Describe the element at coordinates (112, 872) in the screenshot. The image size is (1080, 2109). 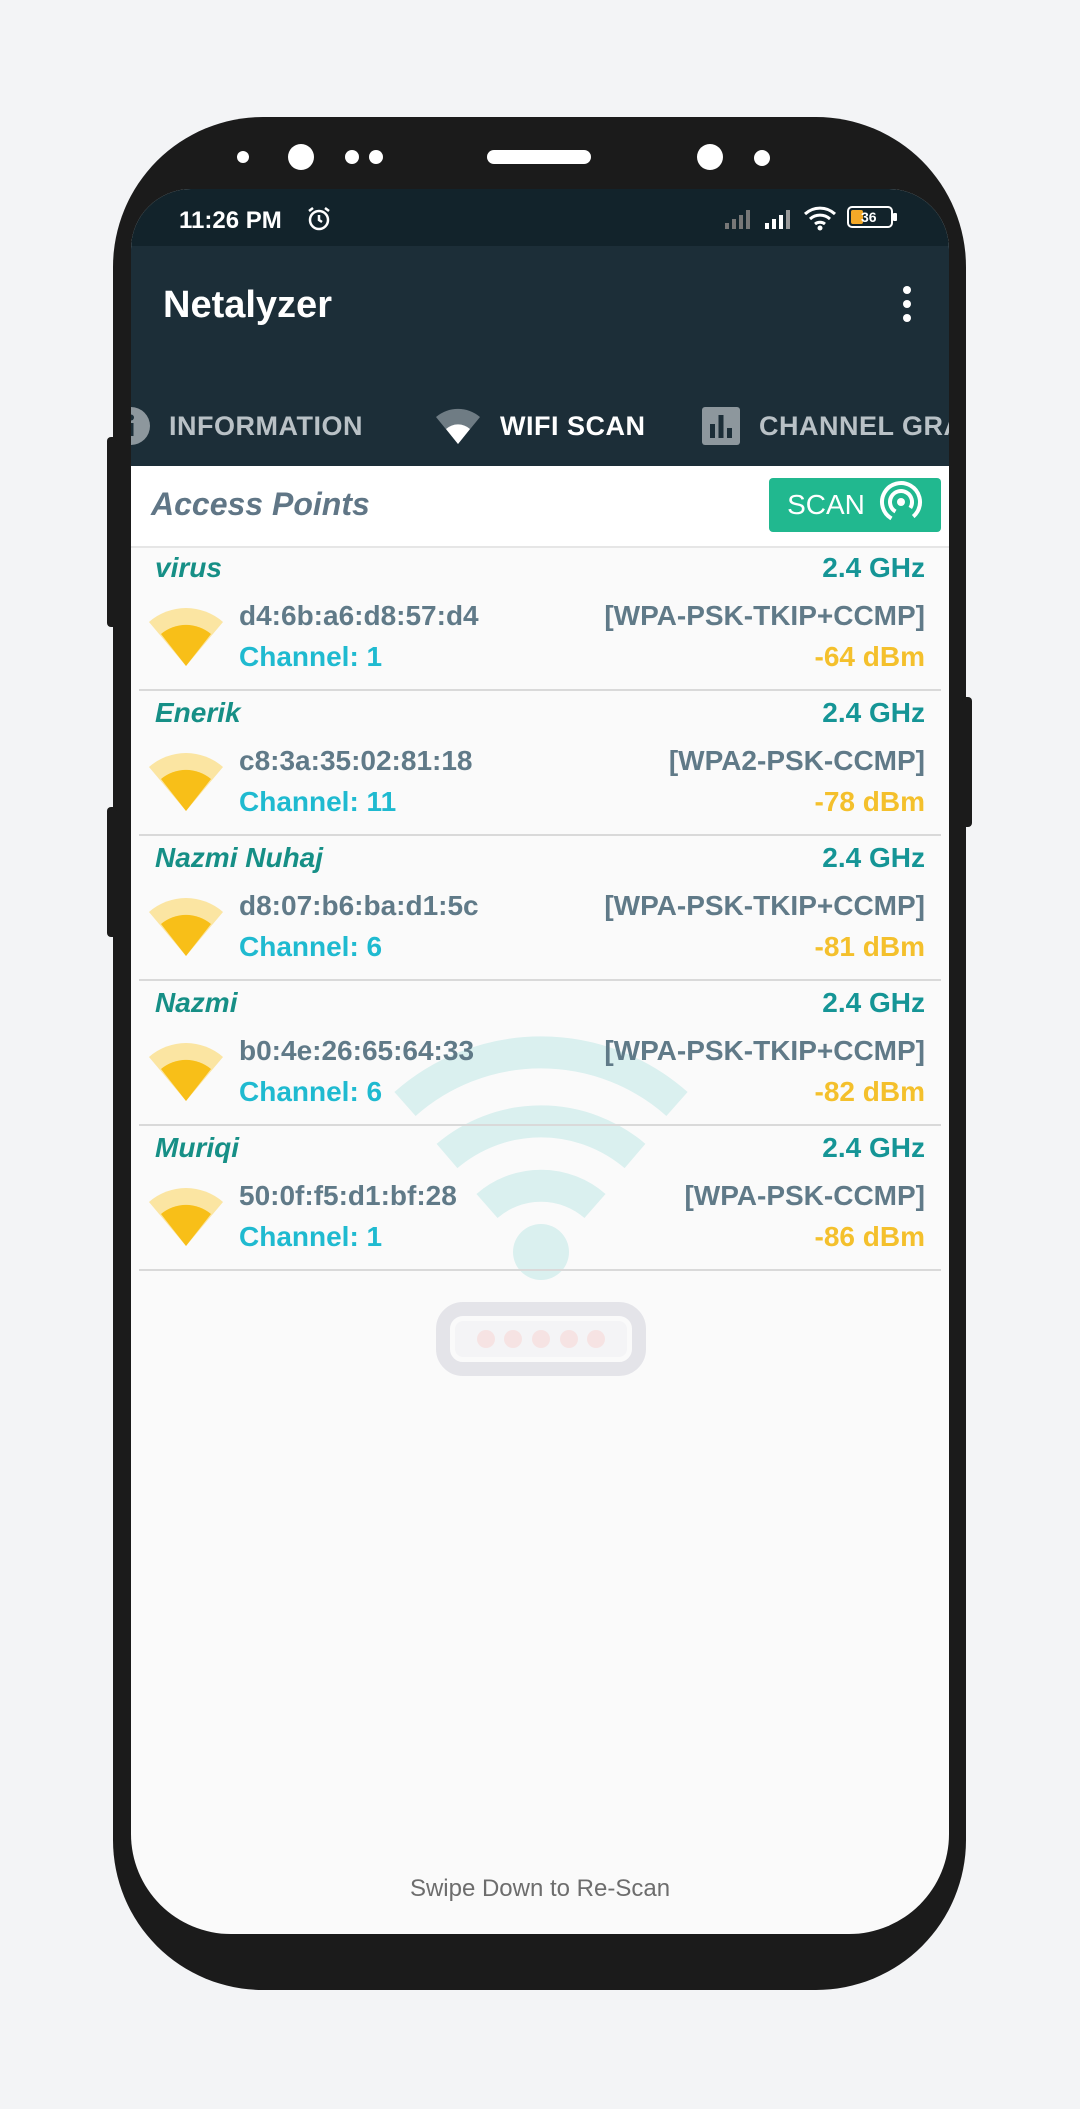
I see `power-button` at that location.